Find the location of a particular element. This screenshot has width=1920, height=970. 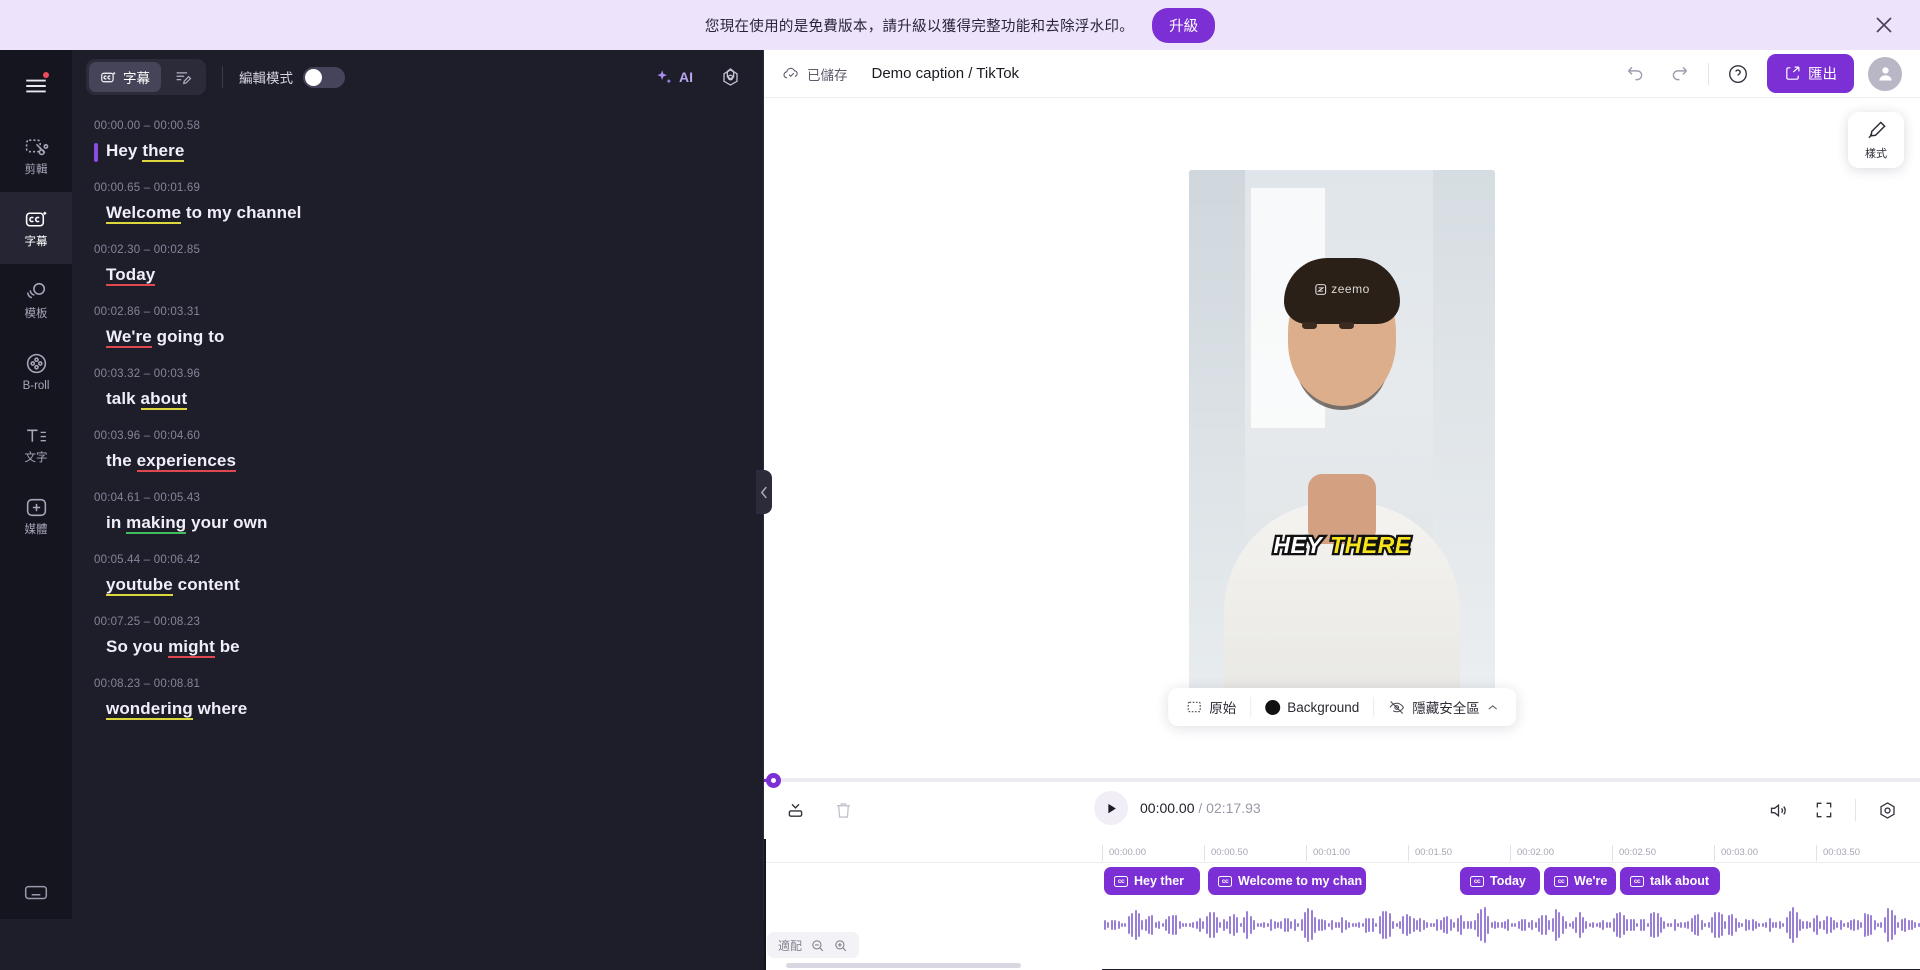

caption-text-segment: wondering is located at coordinates (149, 709).